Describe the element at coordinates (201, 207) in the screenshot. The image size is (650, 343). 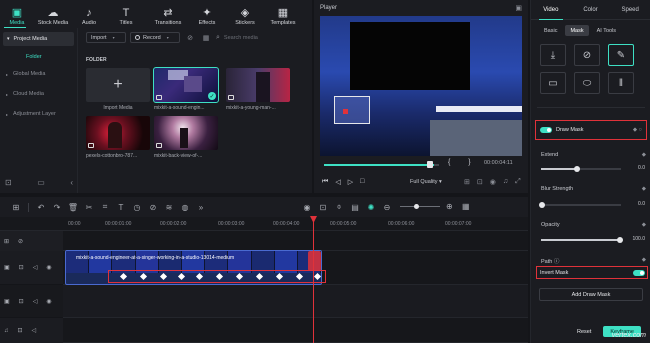
I see `more-icon: »` at that location.